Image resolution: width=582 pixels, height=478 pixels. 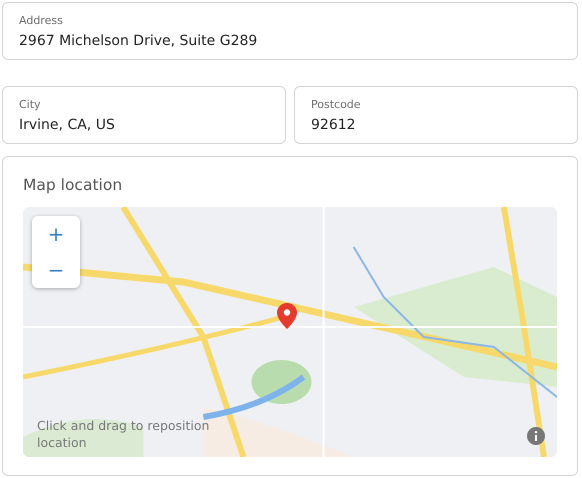 I want to click on zoom-out-button: −, so click(x=56, y=270).